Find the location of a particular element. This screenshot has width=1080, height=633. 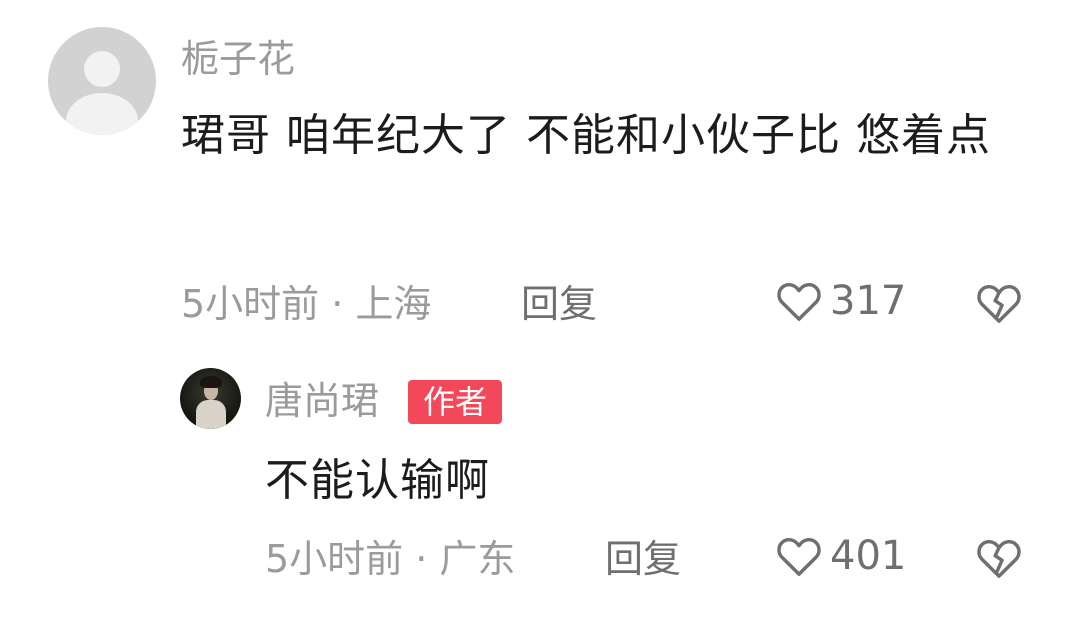

comment-meta: 5小时前 · 广东 is located at coordinates (390, 559).